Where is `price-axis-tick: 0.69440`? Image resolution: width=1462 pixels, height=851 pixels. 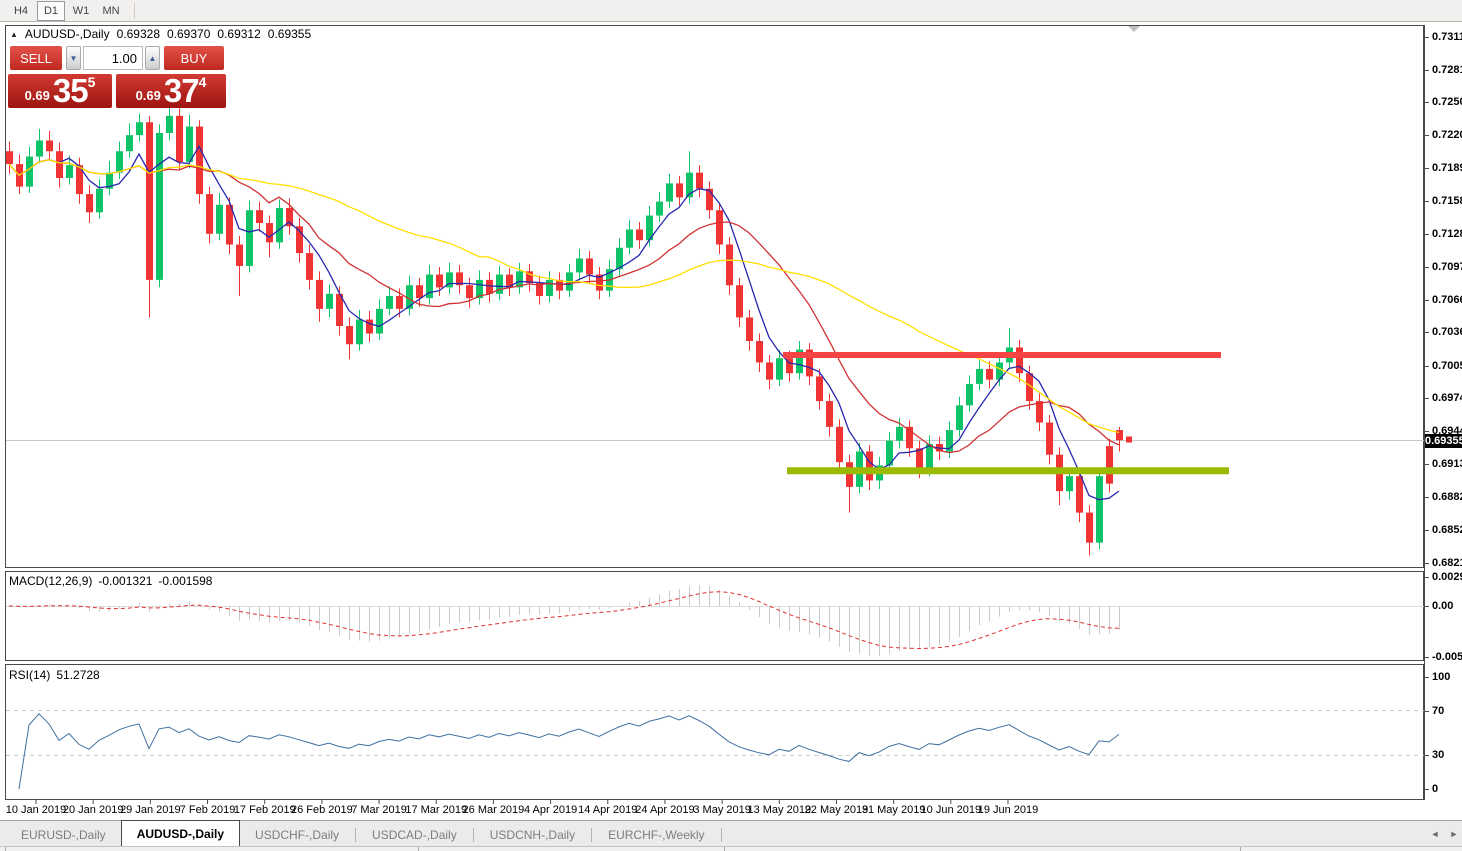
price-axis-tick: 0.69440 is located at coordinates (1447, 431).